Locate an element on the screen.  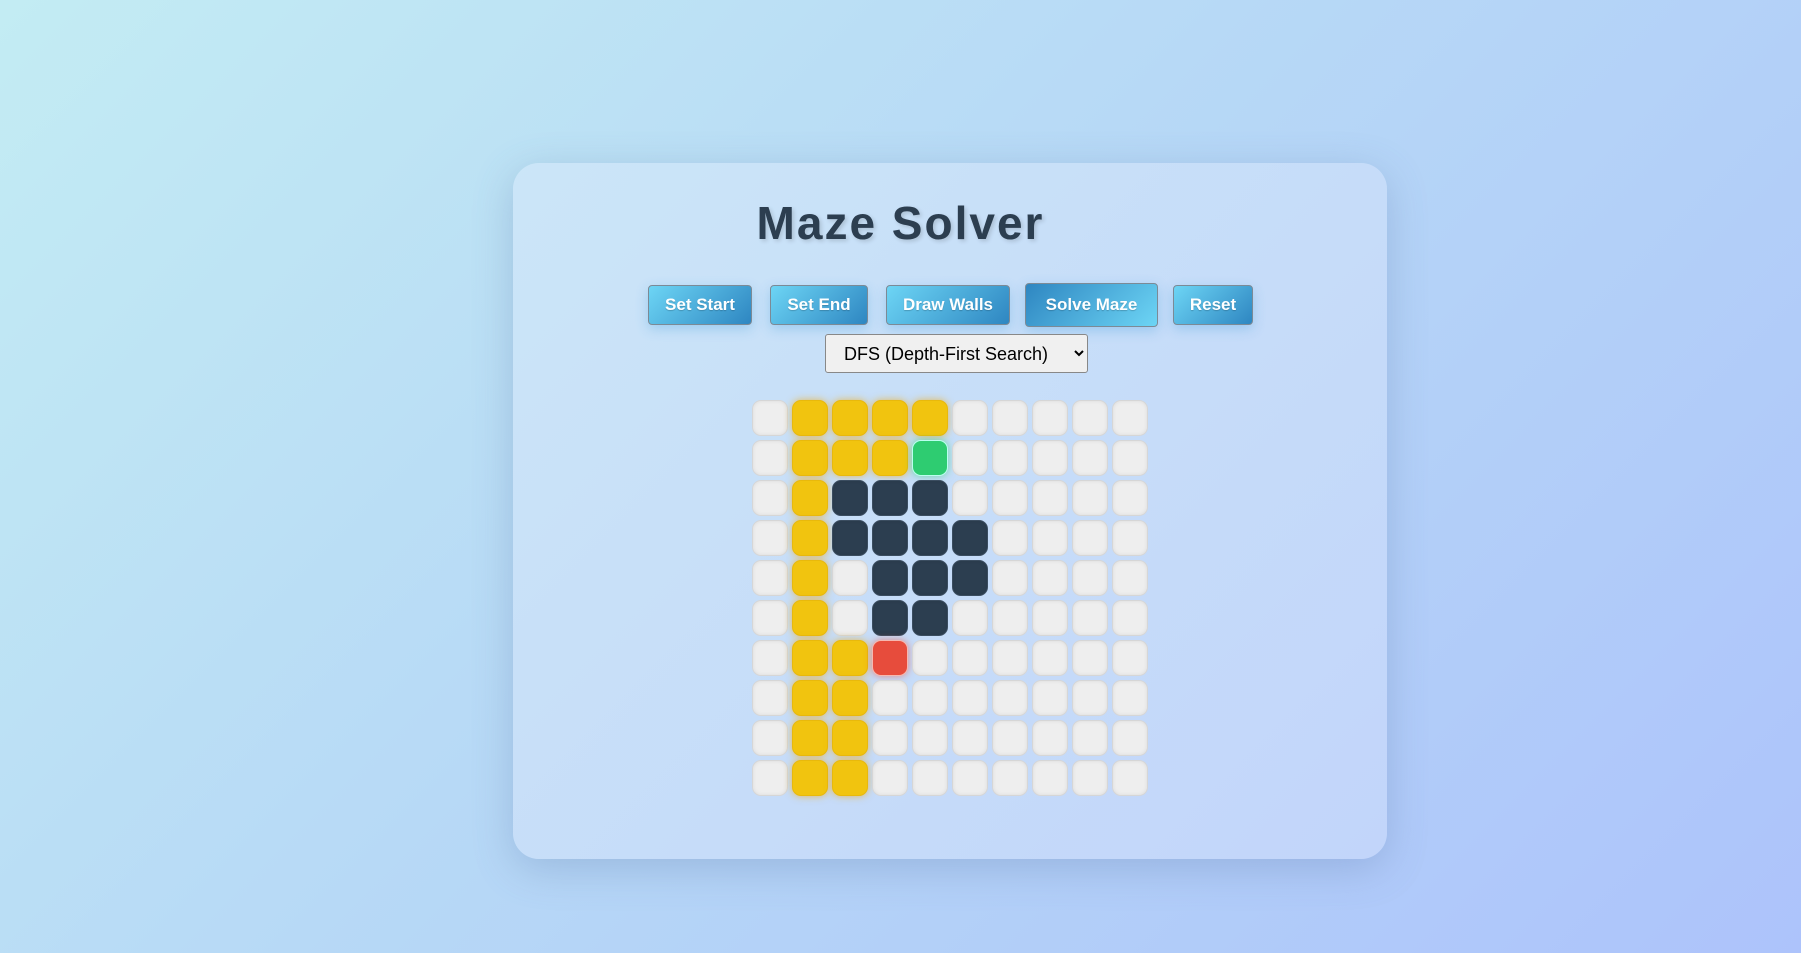
maze-cell-end is located at coordinates (890, 658).